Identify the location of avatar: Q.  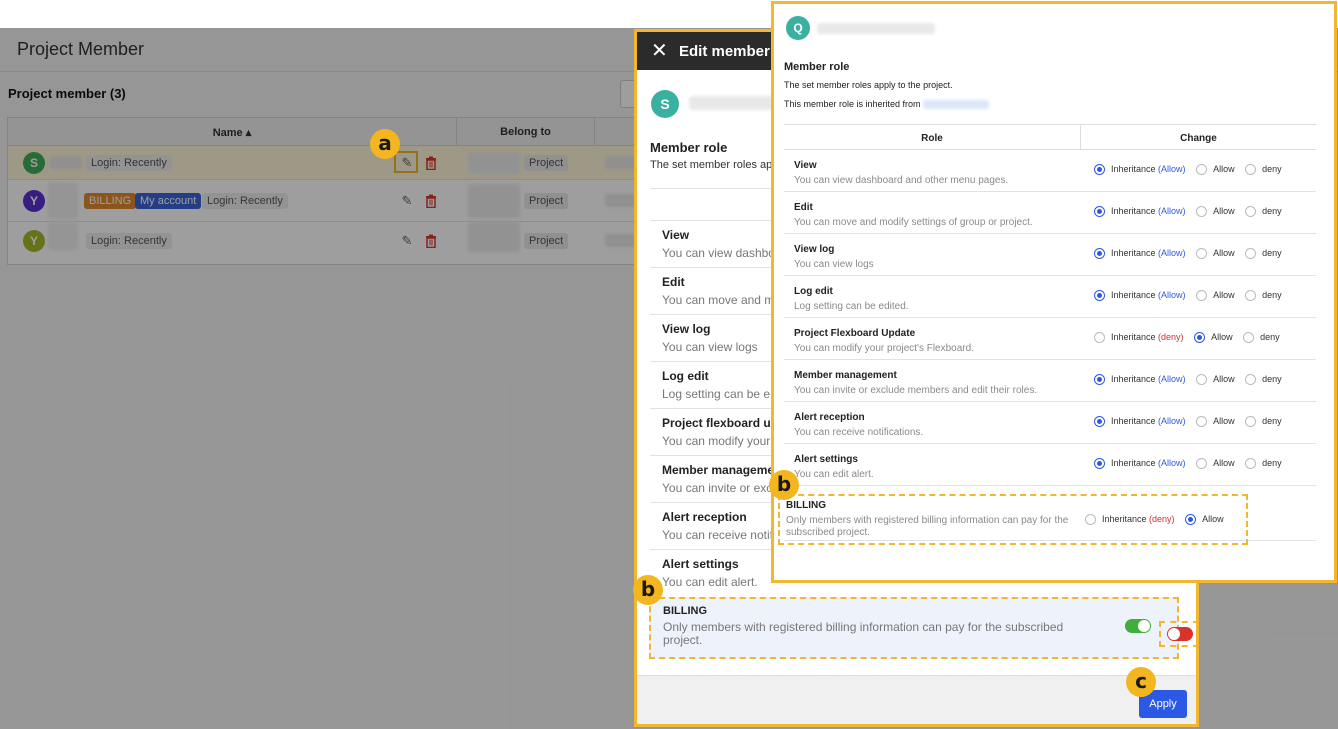
(798, 28).